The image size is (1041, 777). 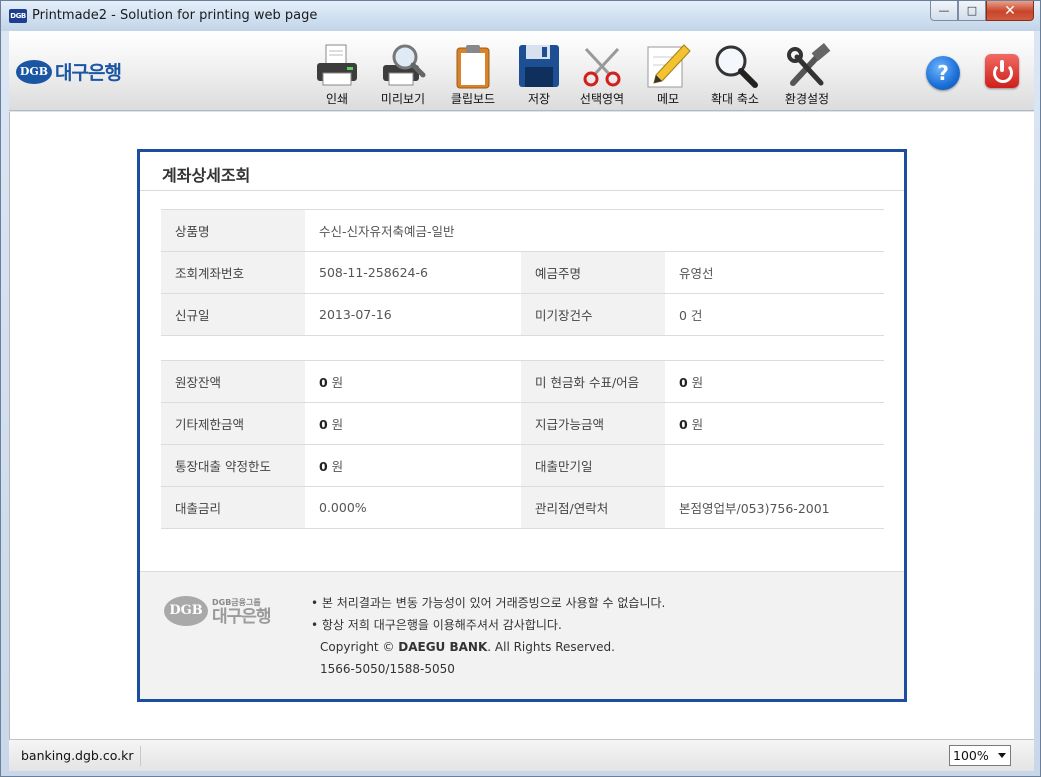 I want to click on footer-logo-bank: 대구은행, so click(x=242, y=616).